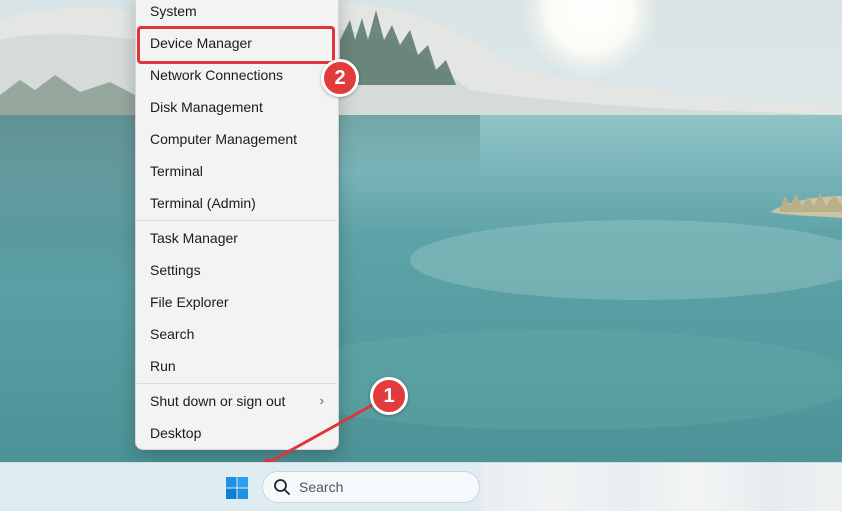 The height and width of the screenshot is (511, 842). I want to click on menu-item-file-explorer: File Explorer, so click(237, 302).